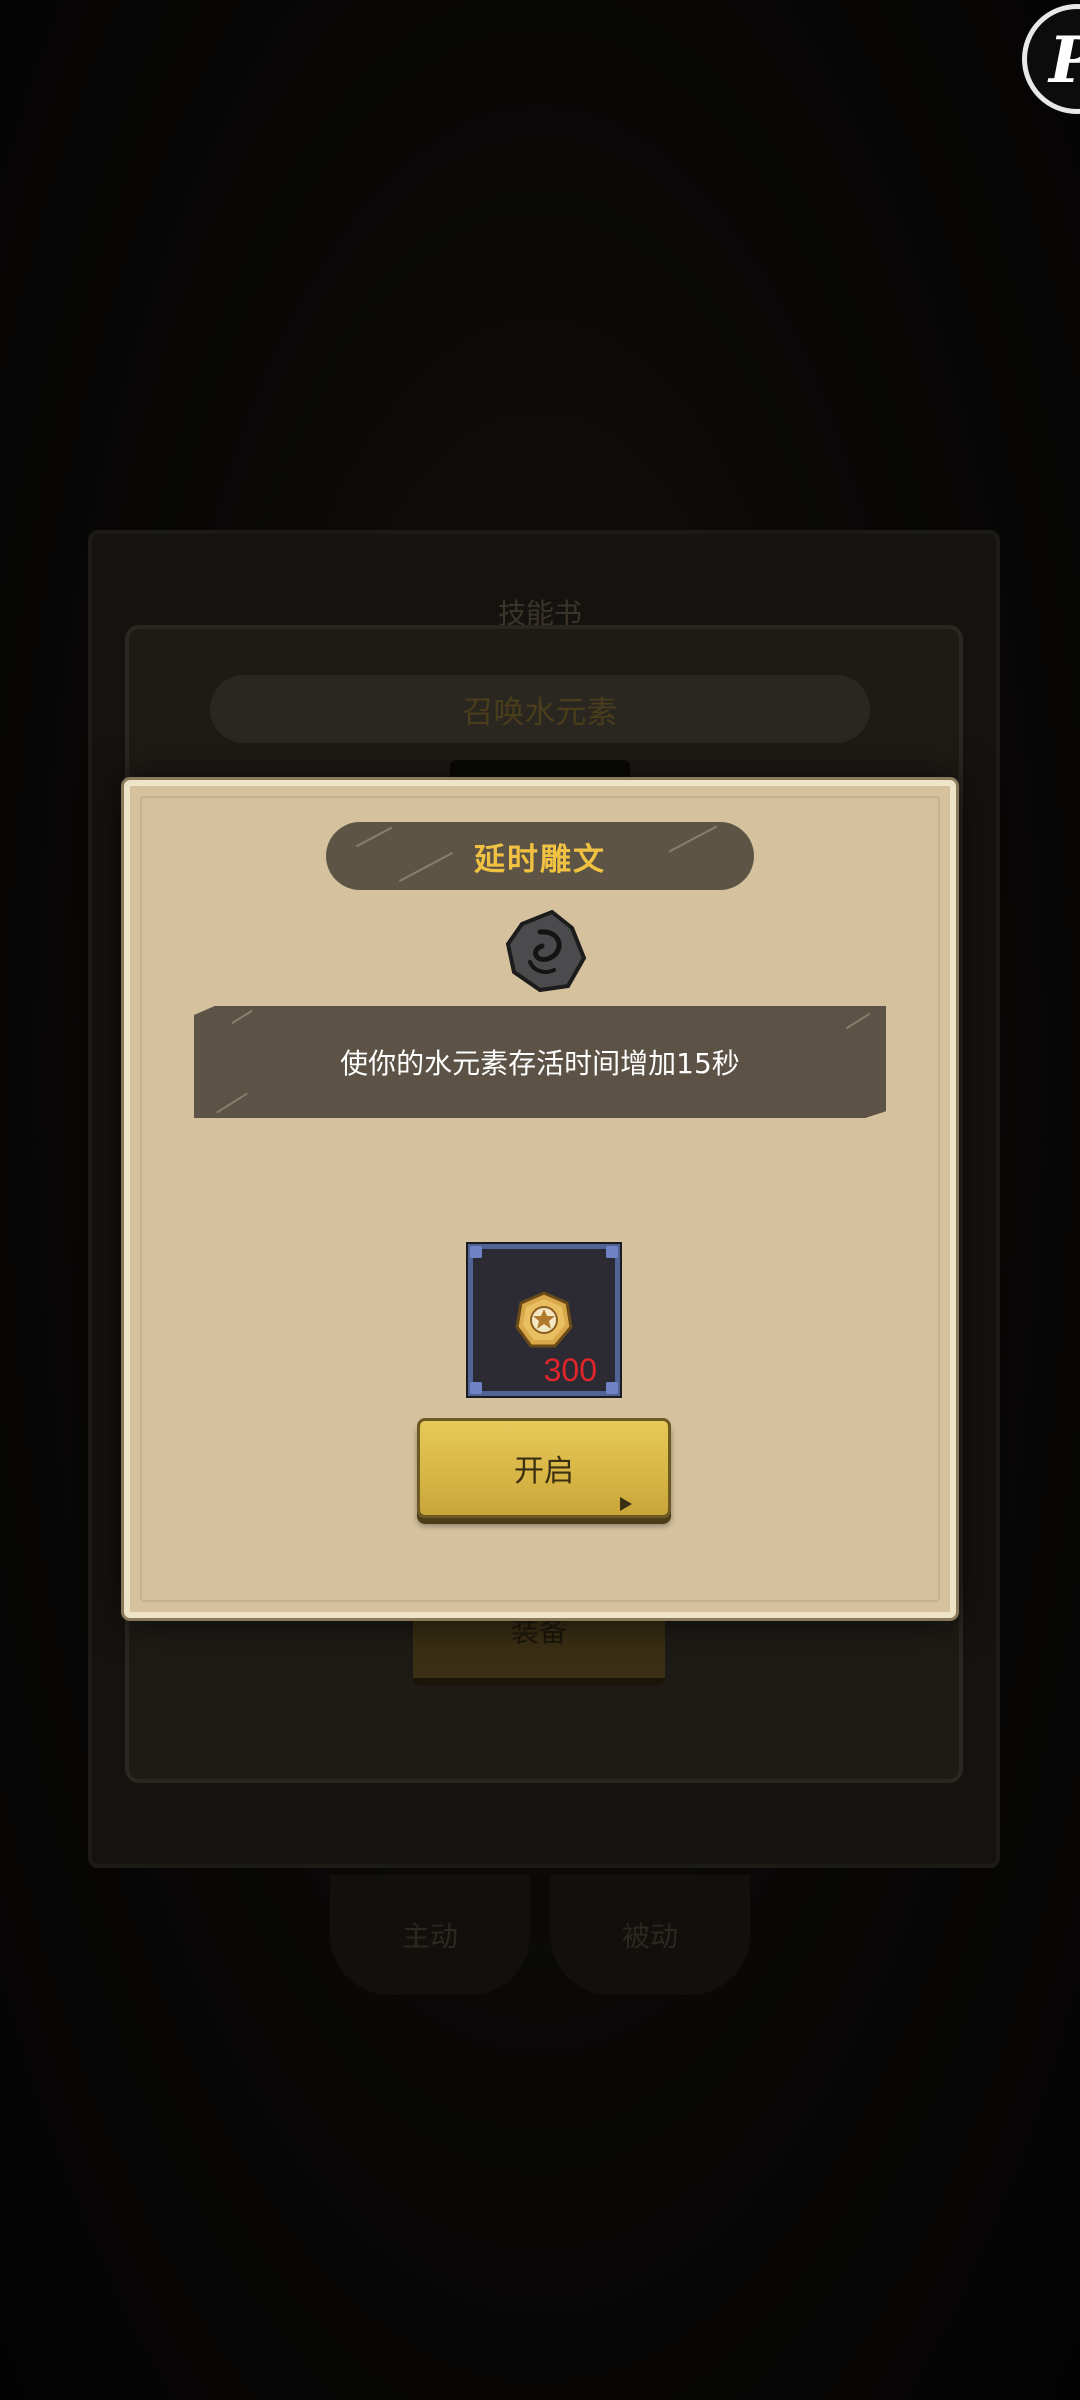 The width and height of the screenshot is (1080, 2400). Describe the element at coordinates (546, 951) in the screenshot. I see `rune-stone-icon` at that location.